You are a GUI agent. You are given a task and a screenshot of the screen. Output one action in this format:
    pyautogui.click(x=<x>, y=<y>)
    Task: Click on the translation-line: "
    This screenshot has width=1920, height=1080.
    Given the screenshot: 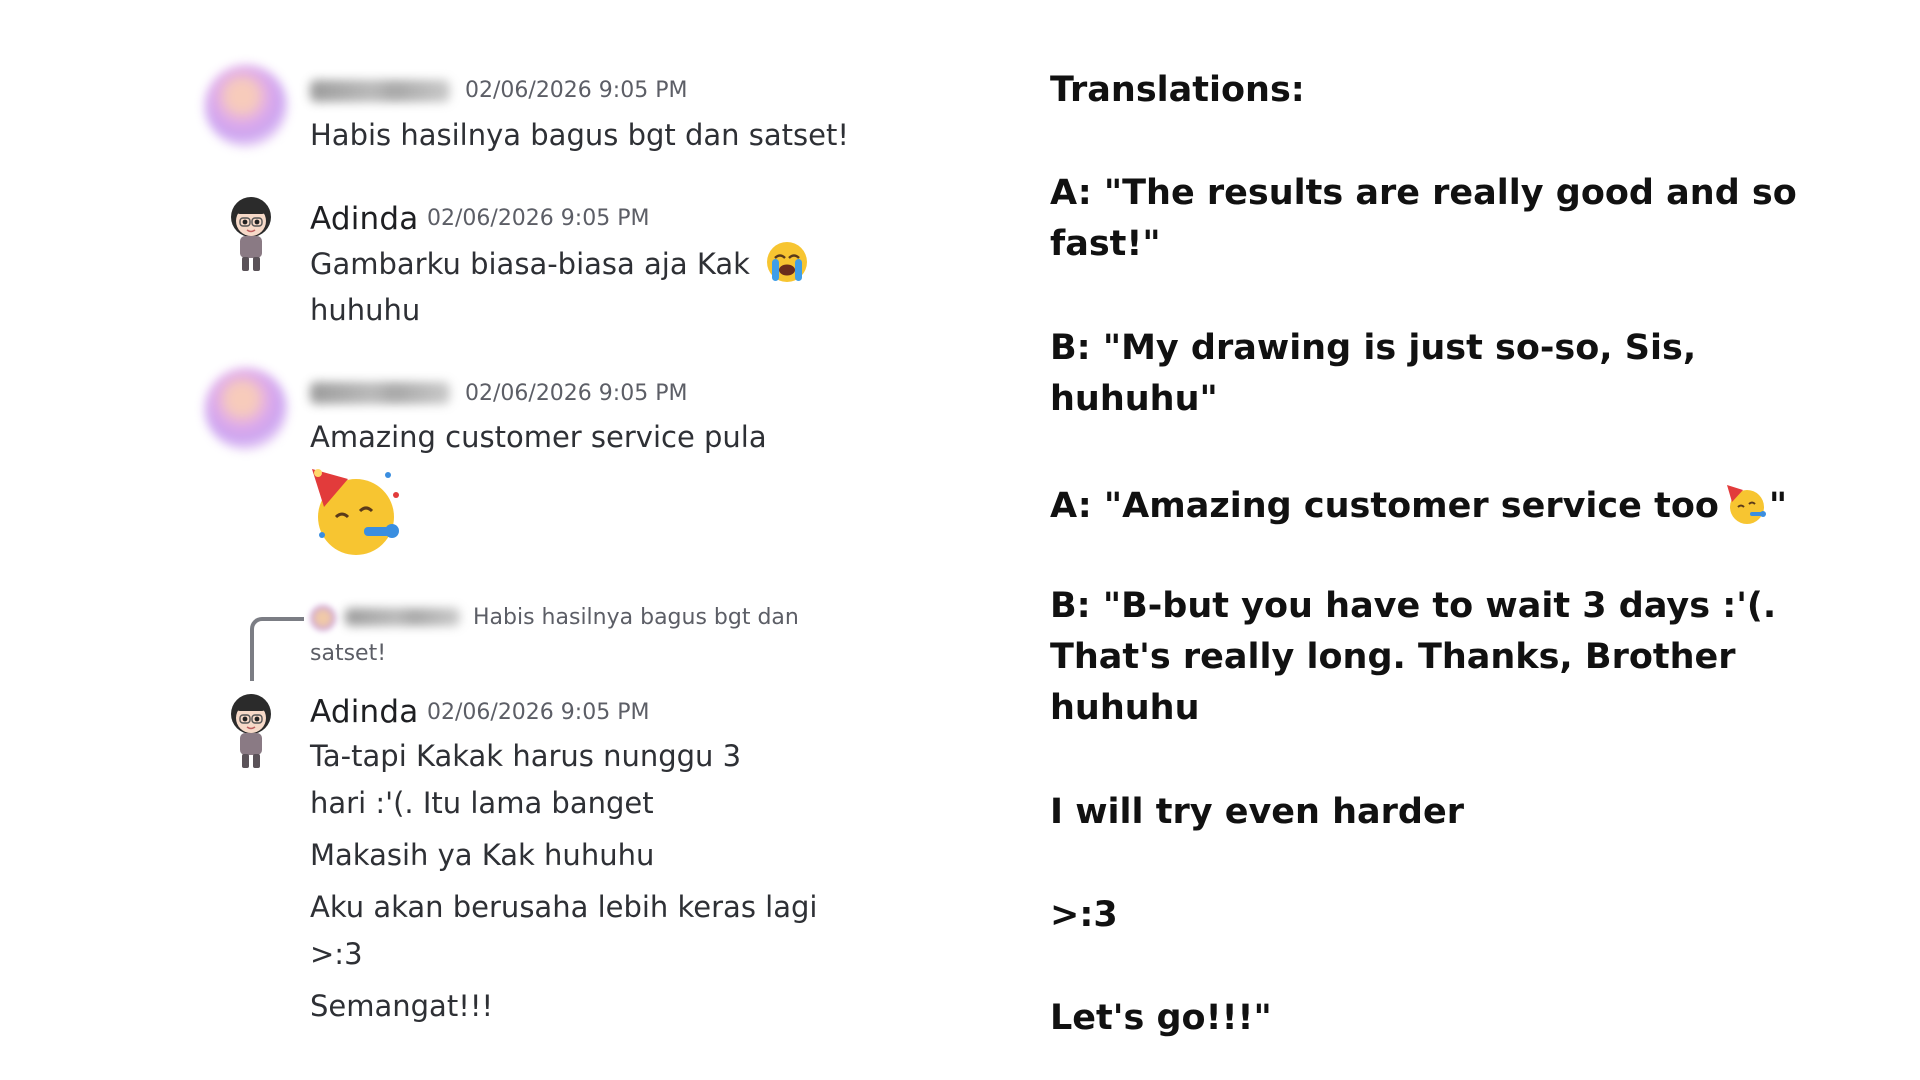 What is the action you would take?
    pyautogui.click(x=1778, y=506)
    